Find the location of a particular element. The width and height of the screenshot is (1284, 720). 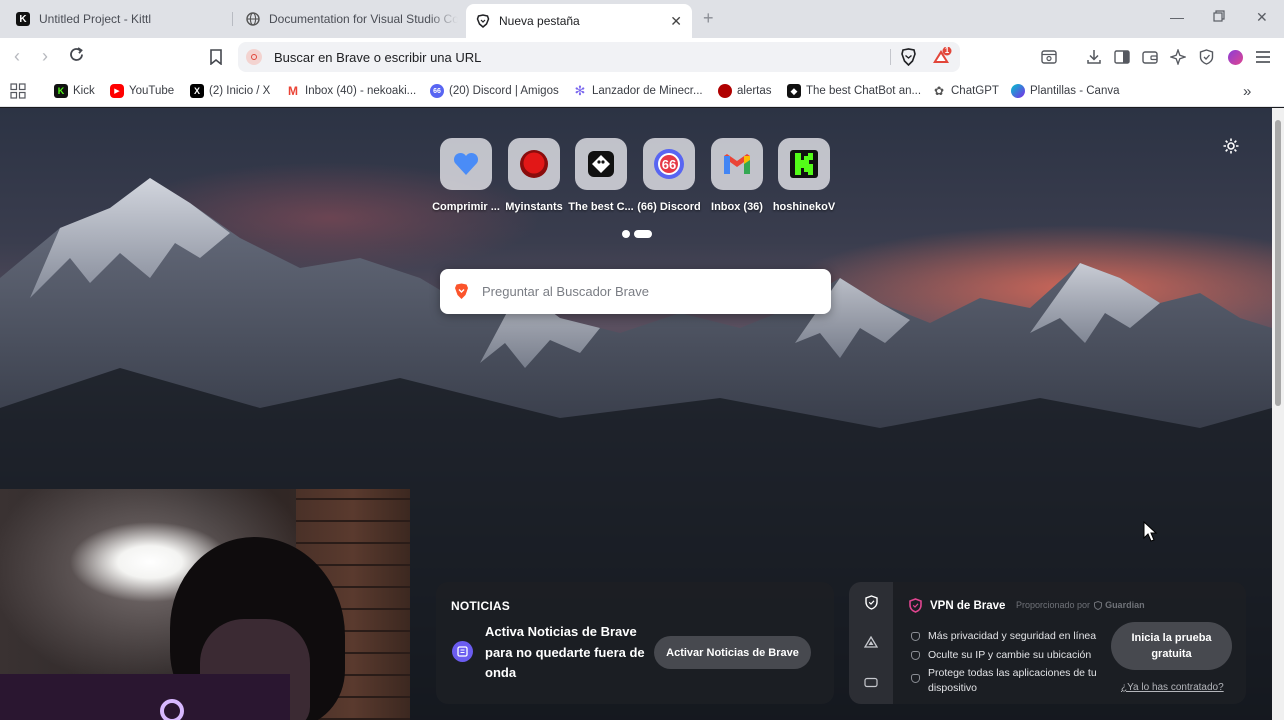

person-shirt is located at coordinates (145, 697).